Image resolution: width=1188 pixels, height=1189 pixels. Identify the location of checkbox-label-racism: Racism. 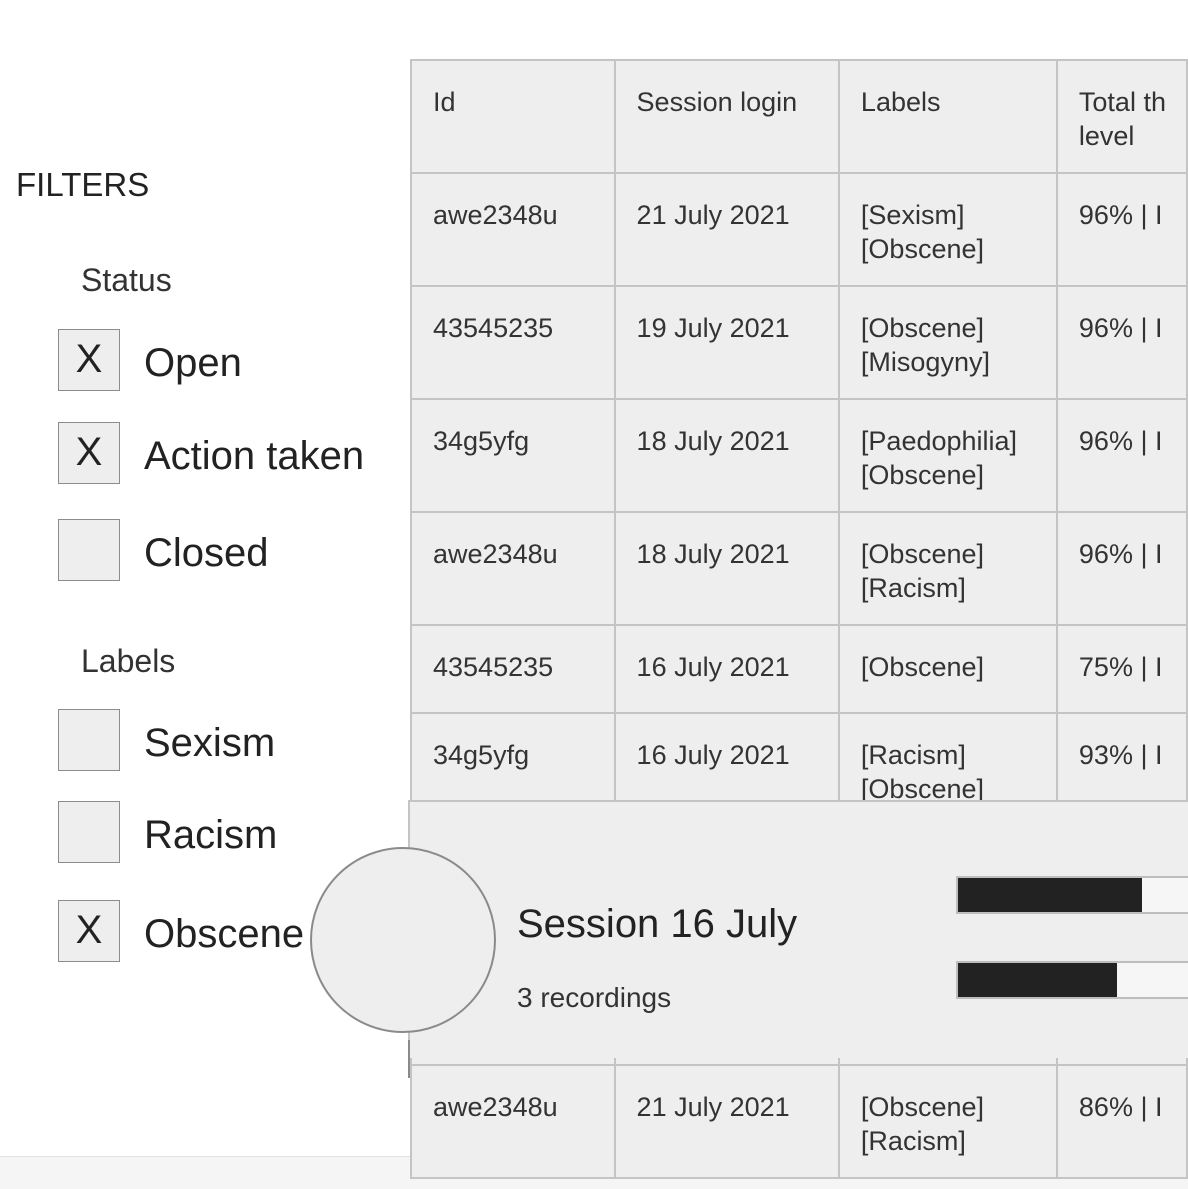
(211, 835).